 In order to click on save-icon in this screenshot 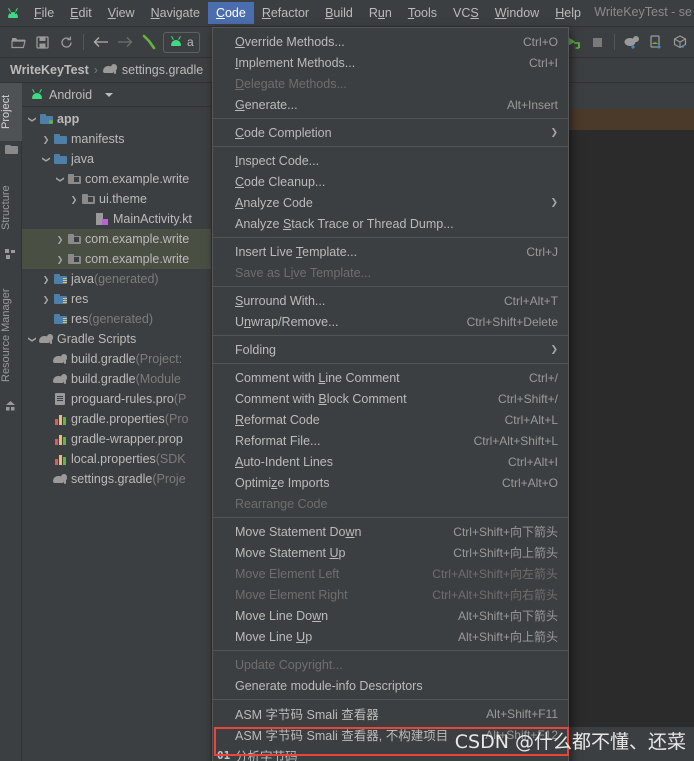, I will do `click(42, 42)`.